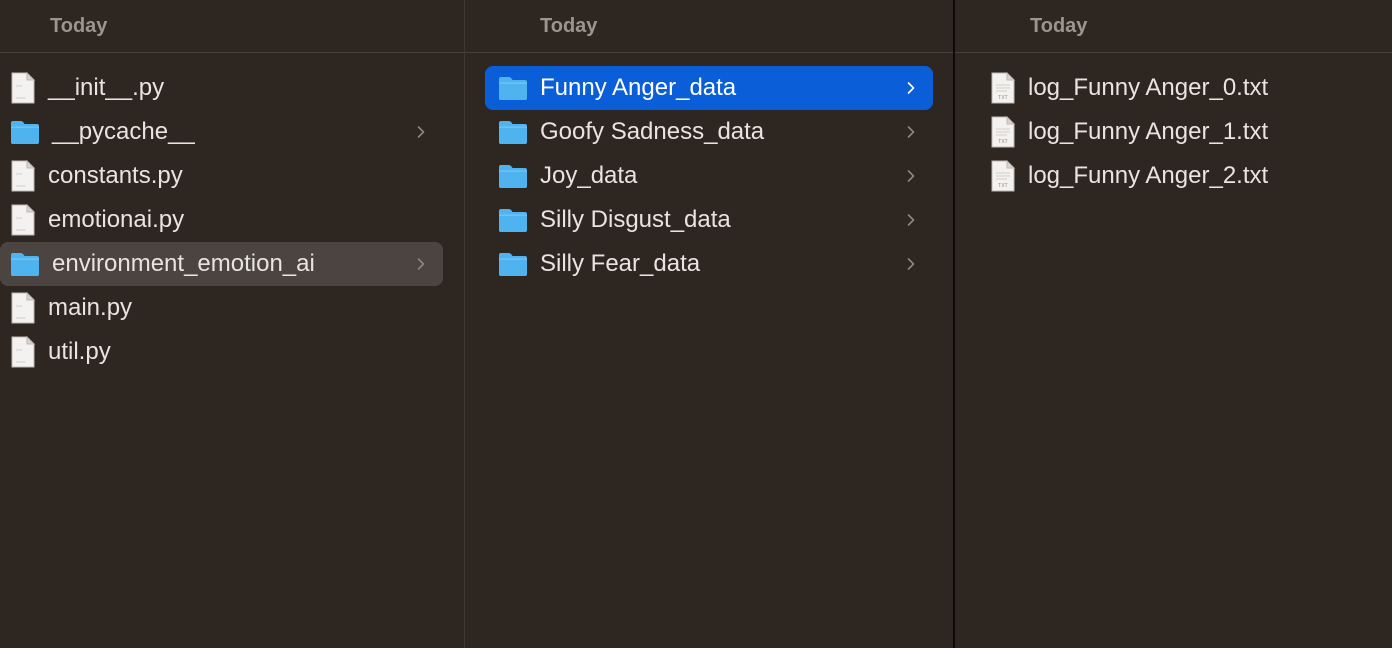 The image size is (1392, 648). What do you see at coordinates (221, 132) in the screenshot?
I see `folder-row: __pycache__` at bounding box center [221, 132].